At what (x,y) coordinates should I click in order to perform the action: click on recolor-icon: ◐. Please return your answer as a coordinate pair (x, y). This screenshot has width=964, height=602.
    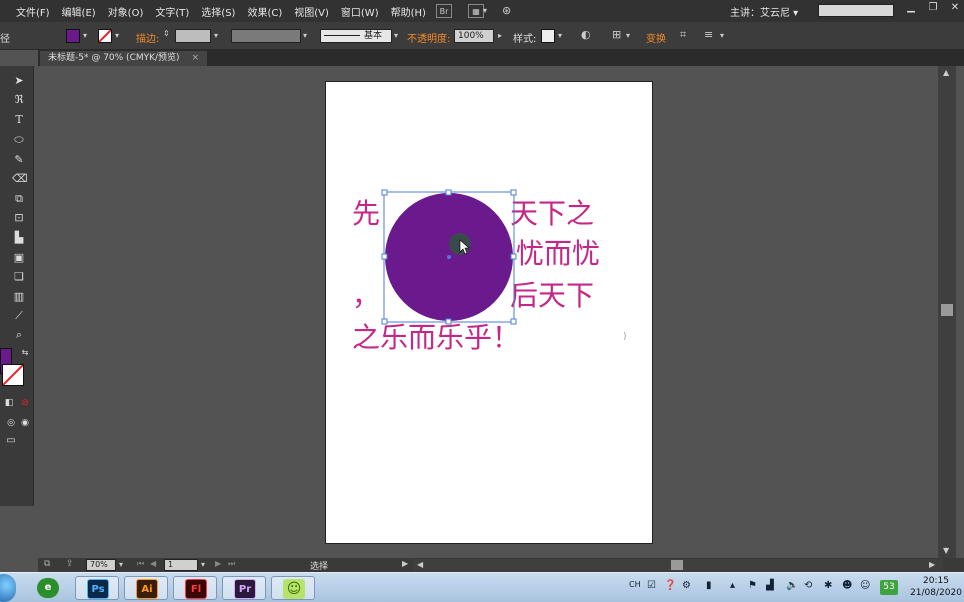
    Looking at the image, I should click on (586, 34).